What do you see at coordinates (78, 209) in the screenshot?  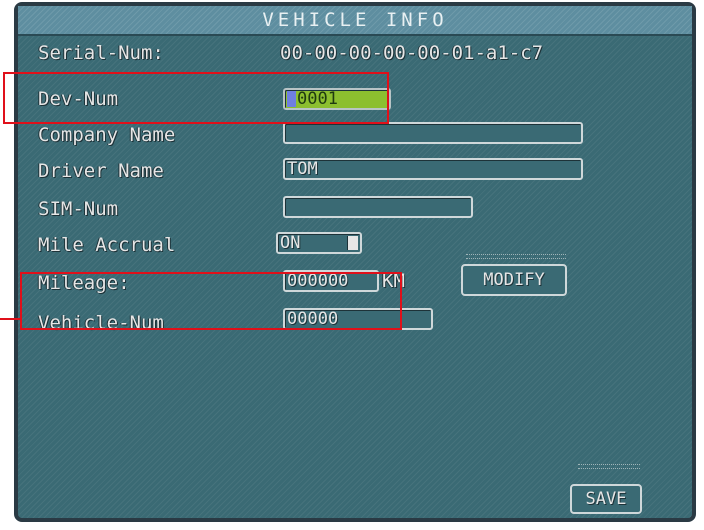 I see `sim-num-label: SIM-Num` at bounding box center [78, 209].